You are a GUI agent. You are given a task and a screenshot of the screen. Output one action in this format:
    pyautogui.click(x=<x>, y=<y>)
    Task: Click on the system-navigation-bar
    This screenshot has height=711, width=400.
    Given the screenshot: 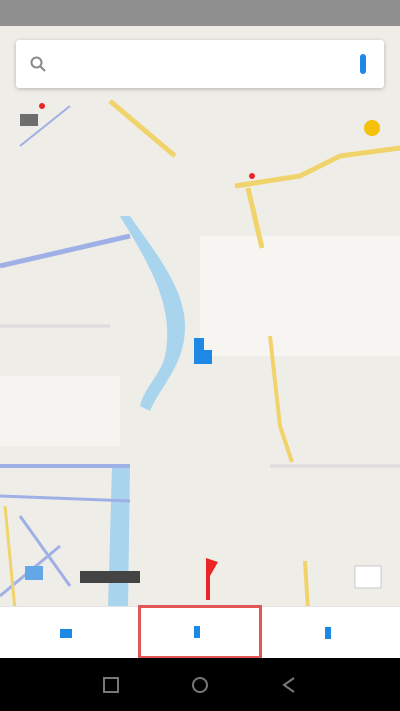 What is the action you would take?
    pyautogui.click(x=200, y=684)
    